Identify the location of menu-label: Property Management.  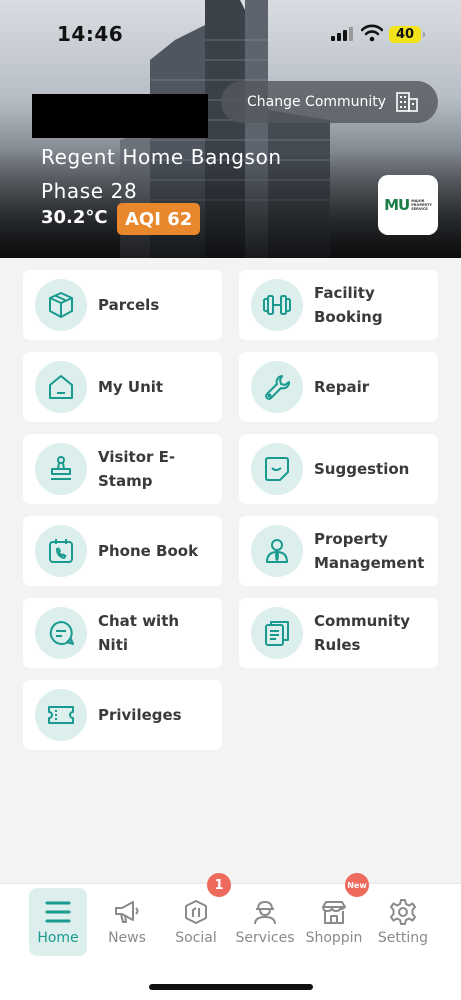
(369, 551).